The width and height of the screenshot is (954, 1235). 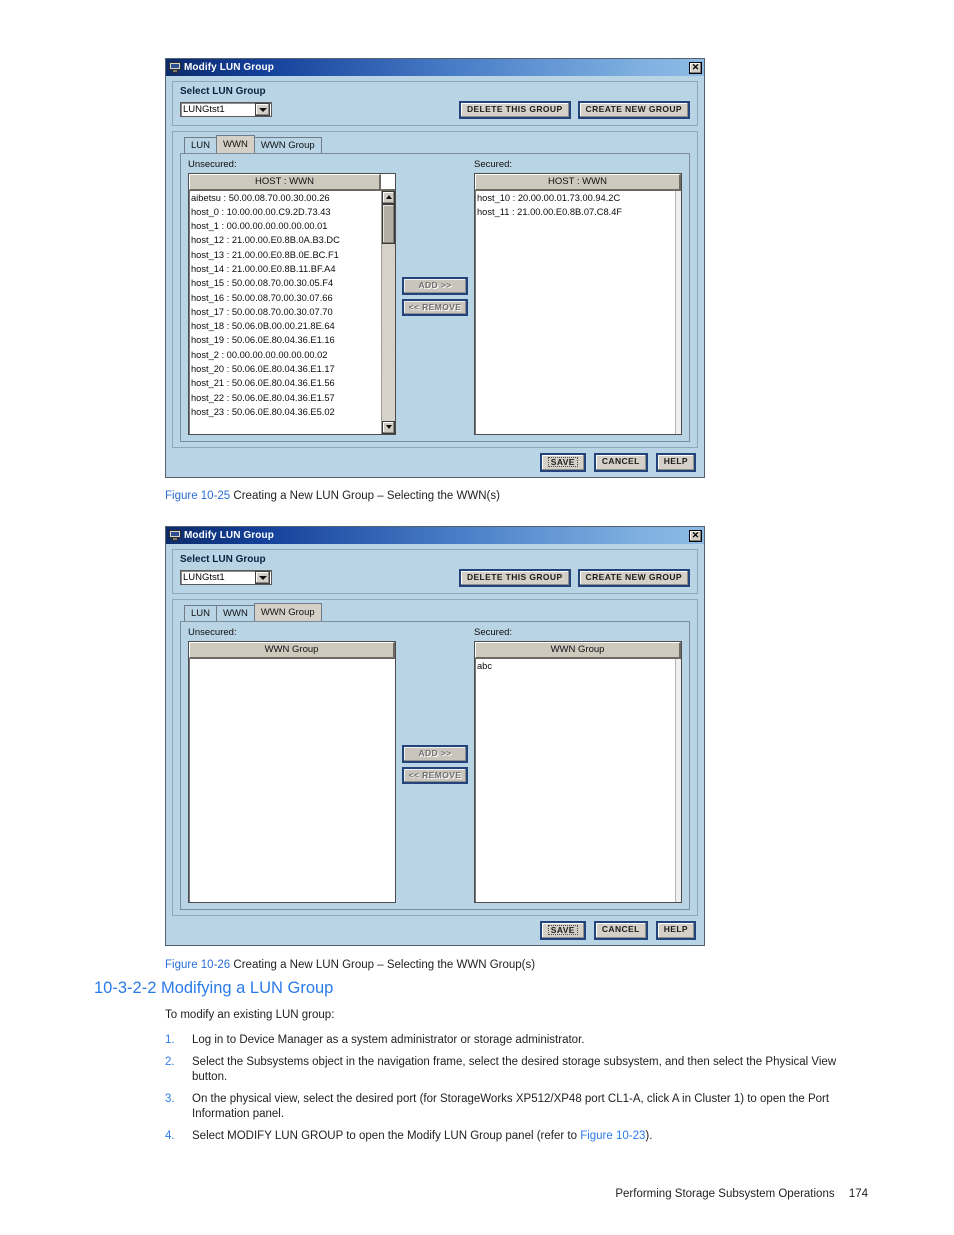 I want to click on list-item: host_11 : 21.00.00.E0.8B.07.C8.4F, so click(x=576, y=212).